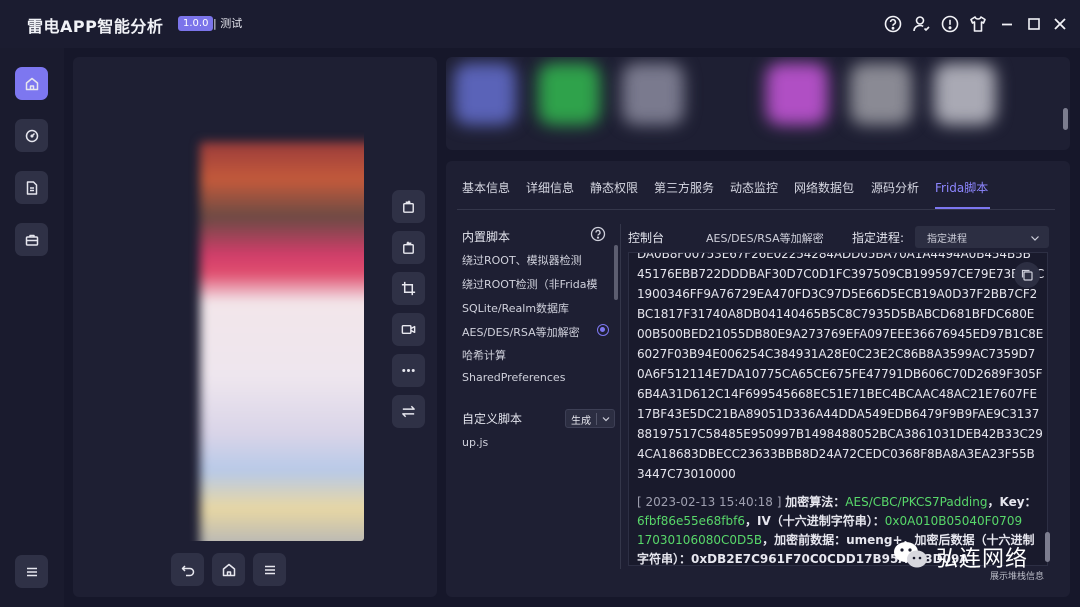  I want to click on crop-button, so click(408, 288).